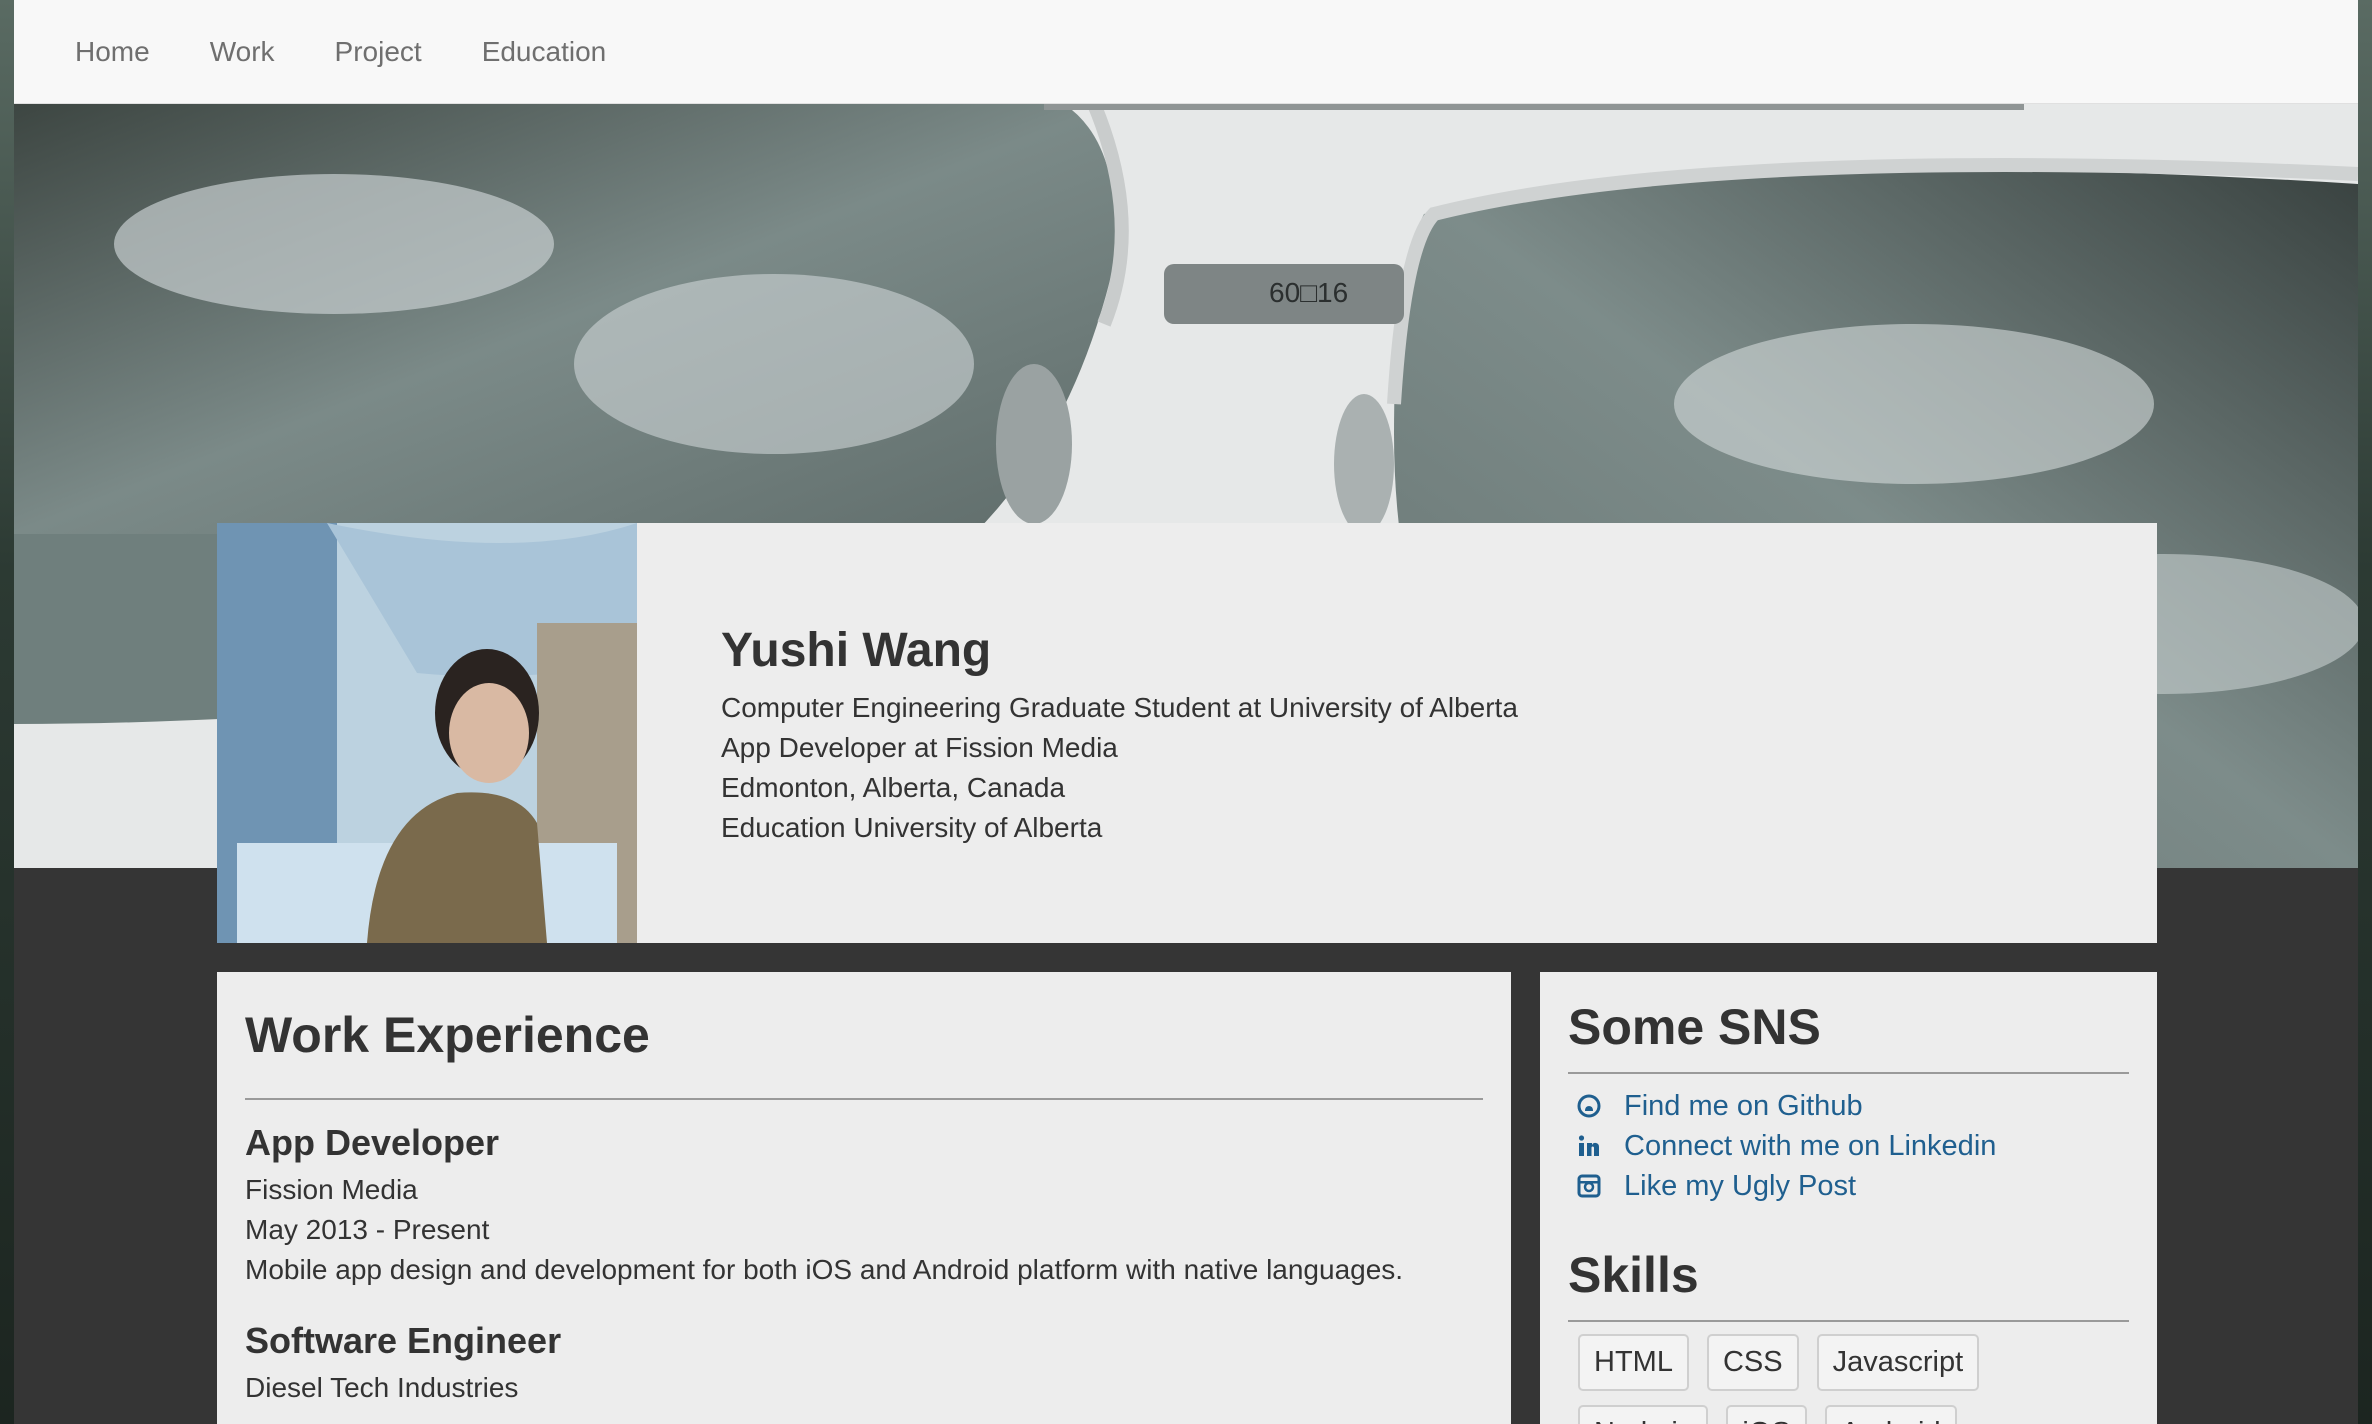  I want to click on github-icon, so click(1589, 1106).